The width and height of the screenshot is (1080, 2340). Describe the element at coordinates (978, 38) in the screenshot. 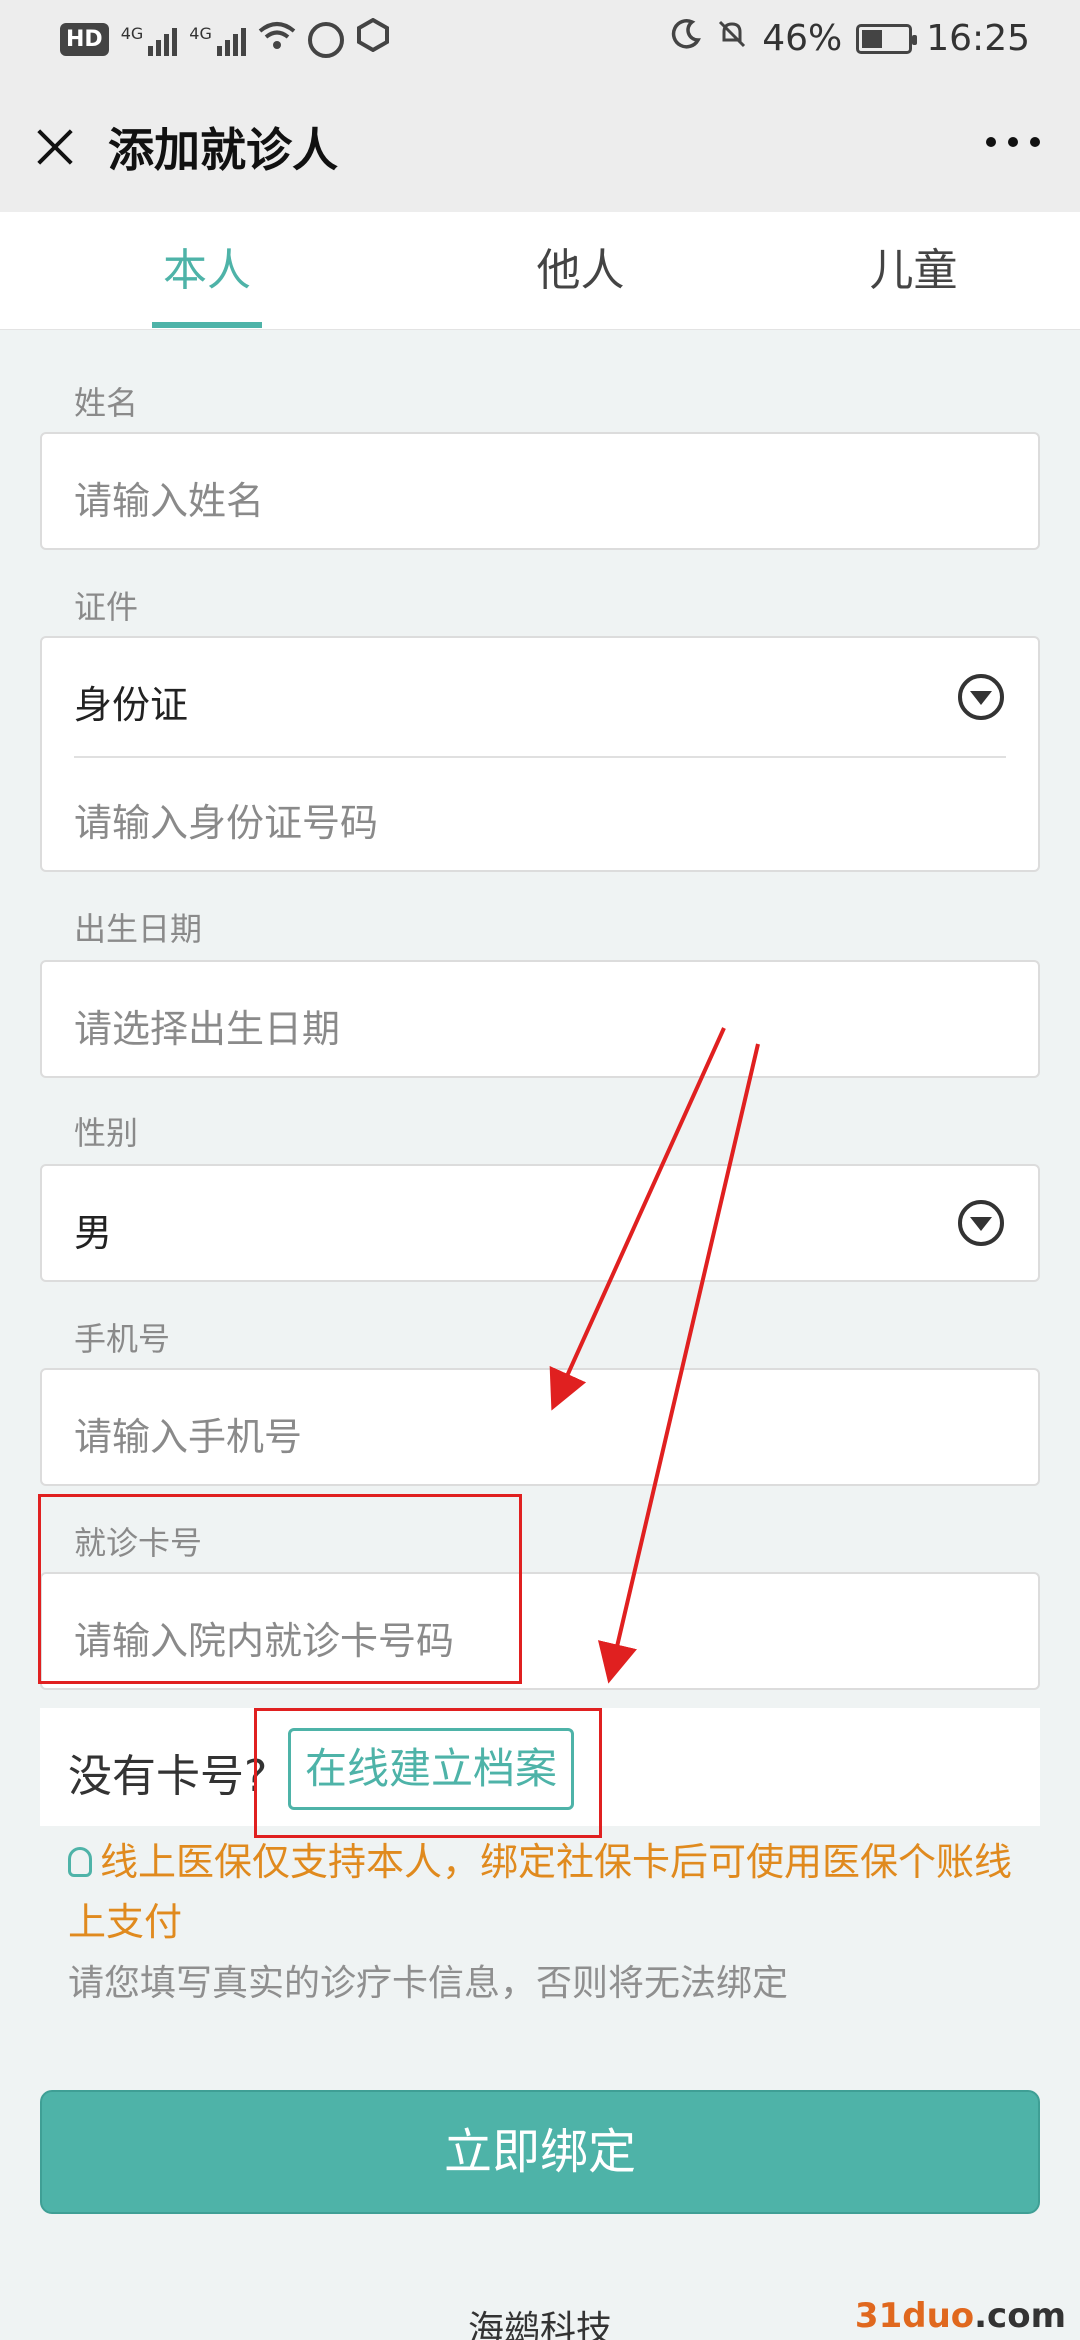

I see `clock-time: 16:25` at that location.